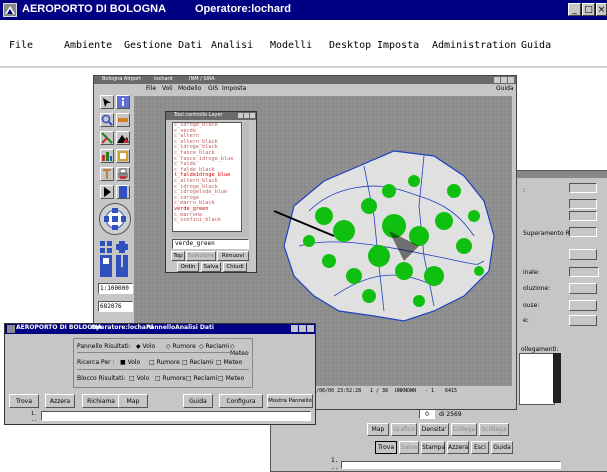 This screenshot has height=472, width=607. Describe the element at coordinates (246, 115) in the screenshot. I see `layer-maximize-icon` at that location.